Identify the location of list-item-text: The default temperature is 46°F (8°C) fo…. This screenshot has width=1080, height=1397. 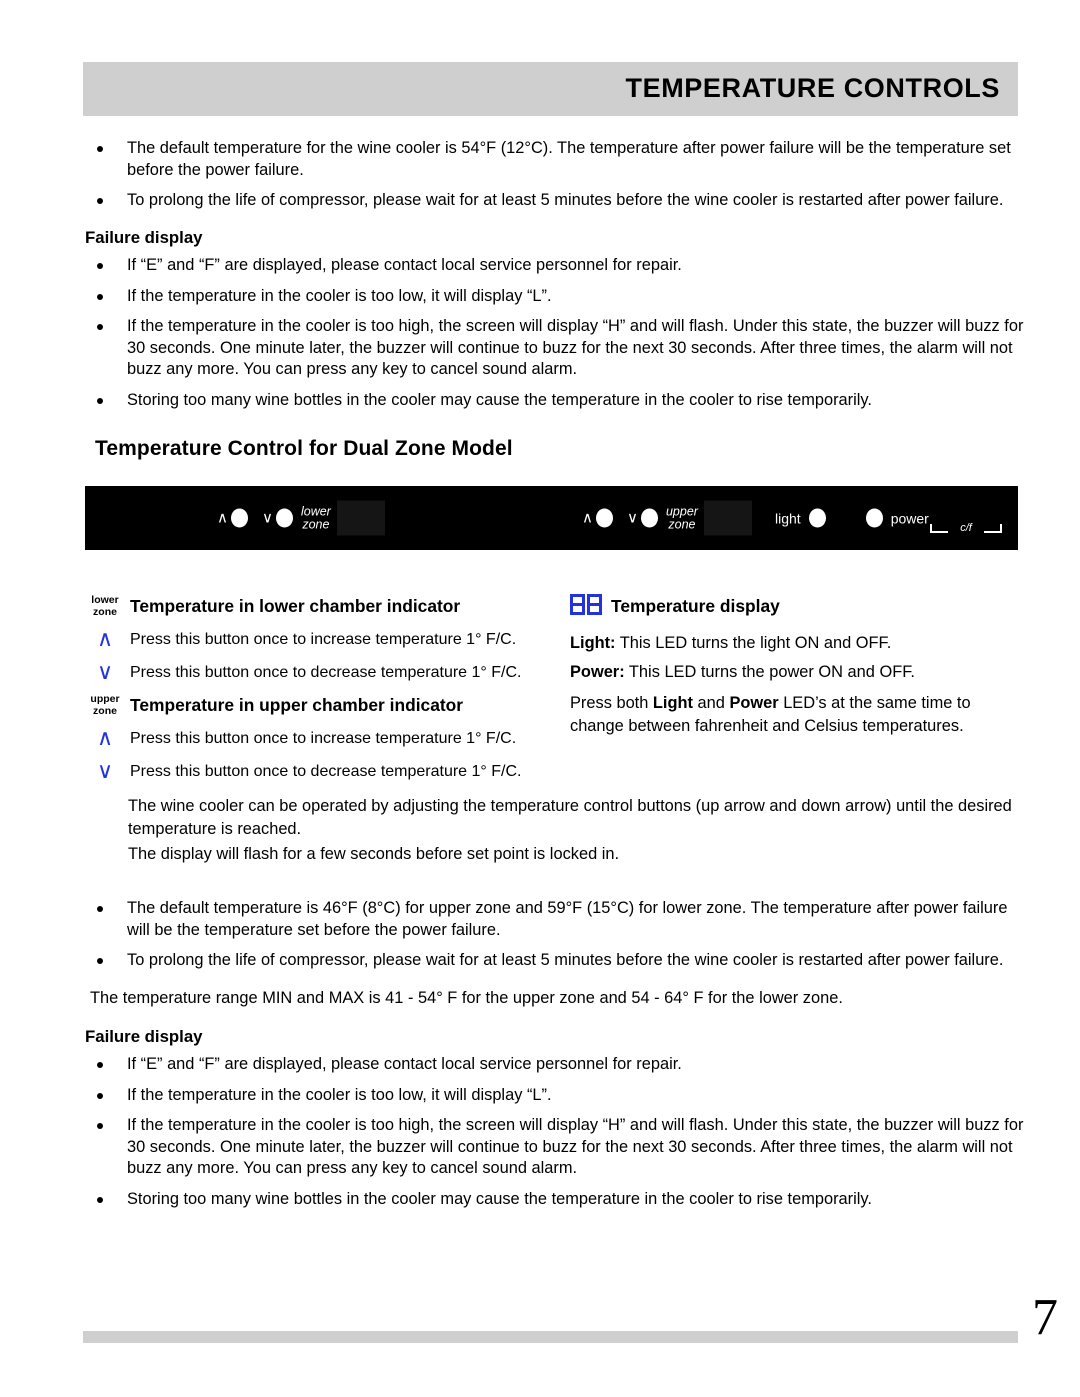
(567, 919).